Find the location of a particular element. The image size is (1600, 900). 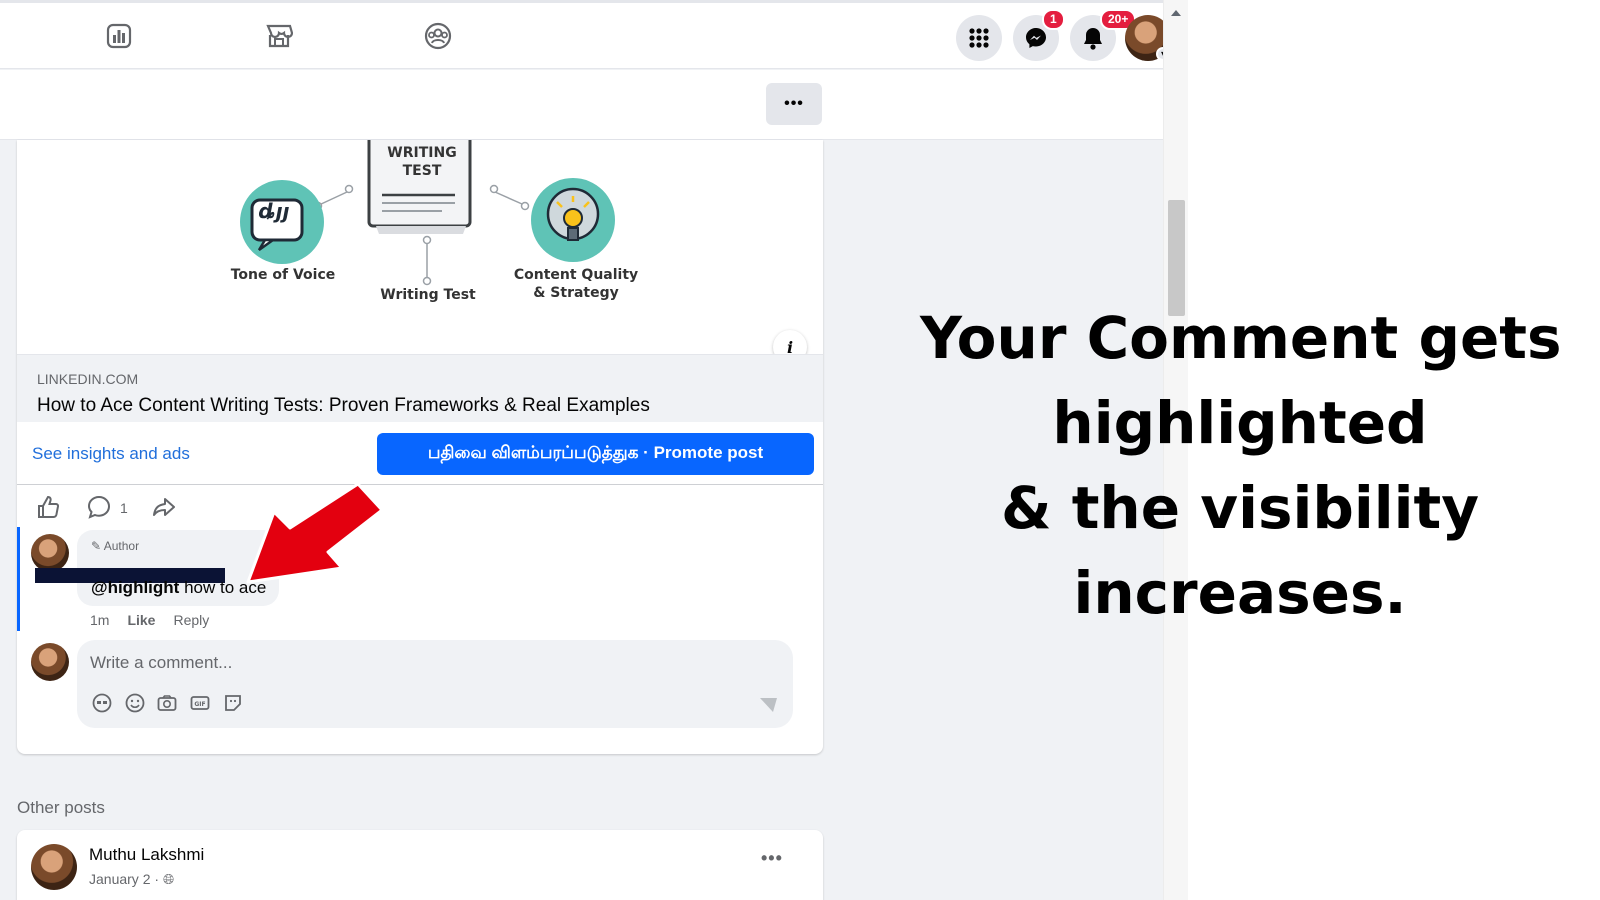

top-navigation: 1 20+ ▾ is located at coordinates (585, 34).